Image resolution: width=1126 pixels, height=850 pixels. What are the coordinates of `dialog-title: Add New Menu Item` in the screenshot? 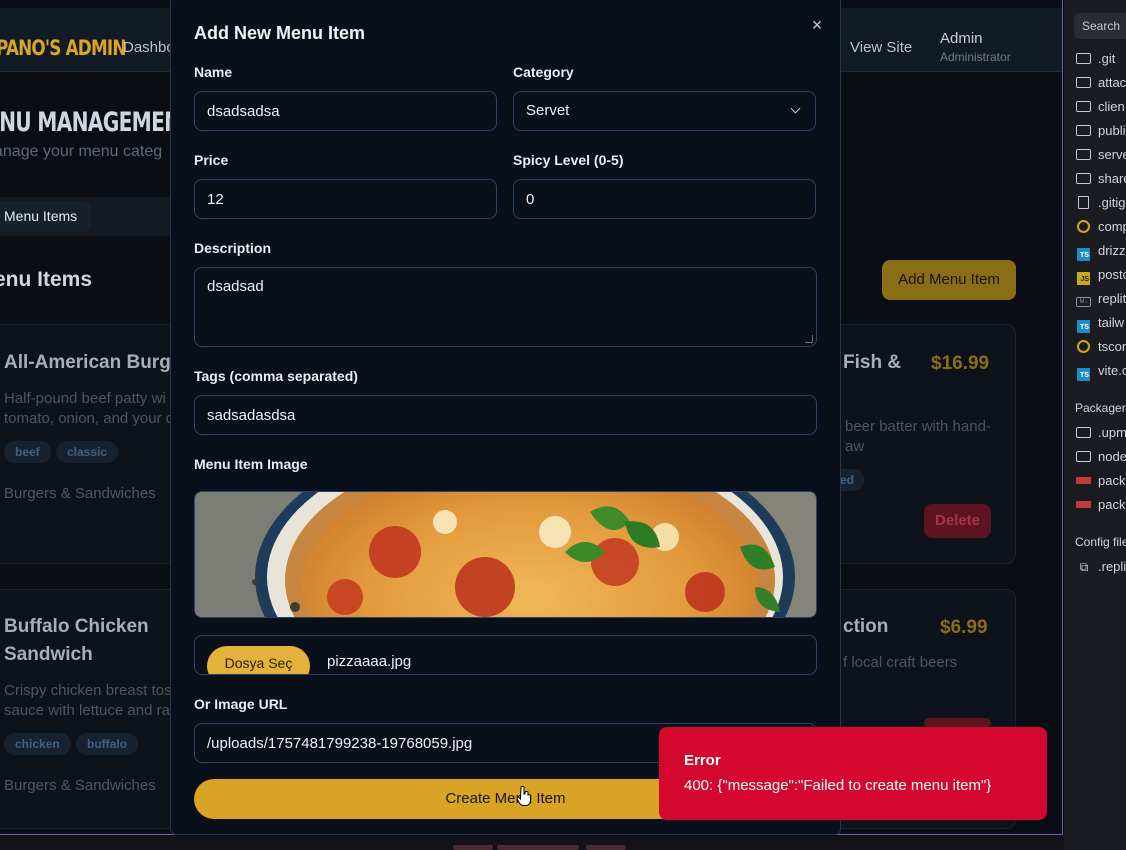 It's located at (280, 33).